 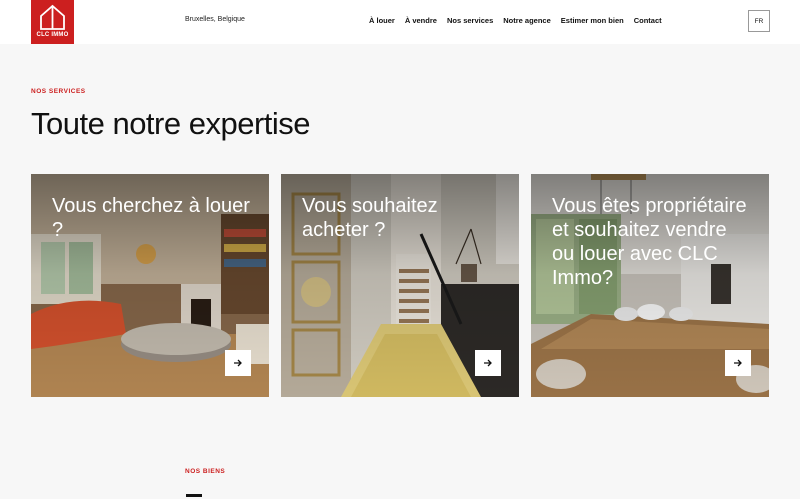 What do you see at coordinates (205, 471) in the screenshot?
I see `properties-eyebrow: NOS BIENS` at bounding box center [205, 471].